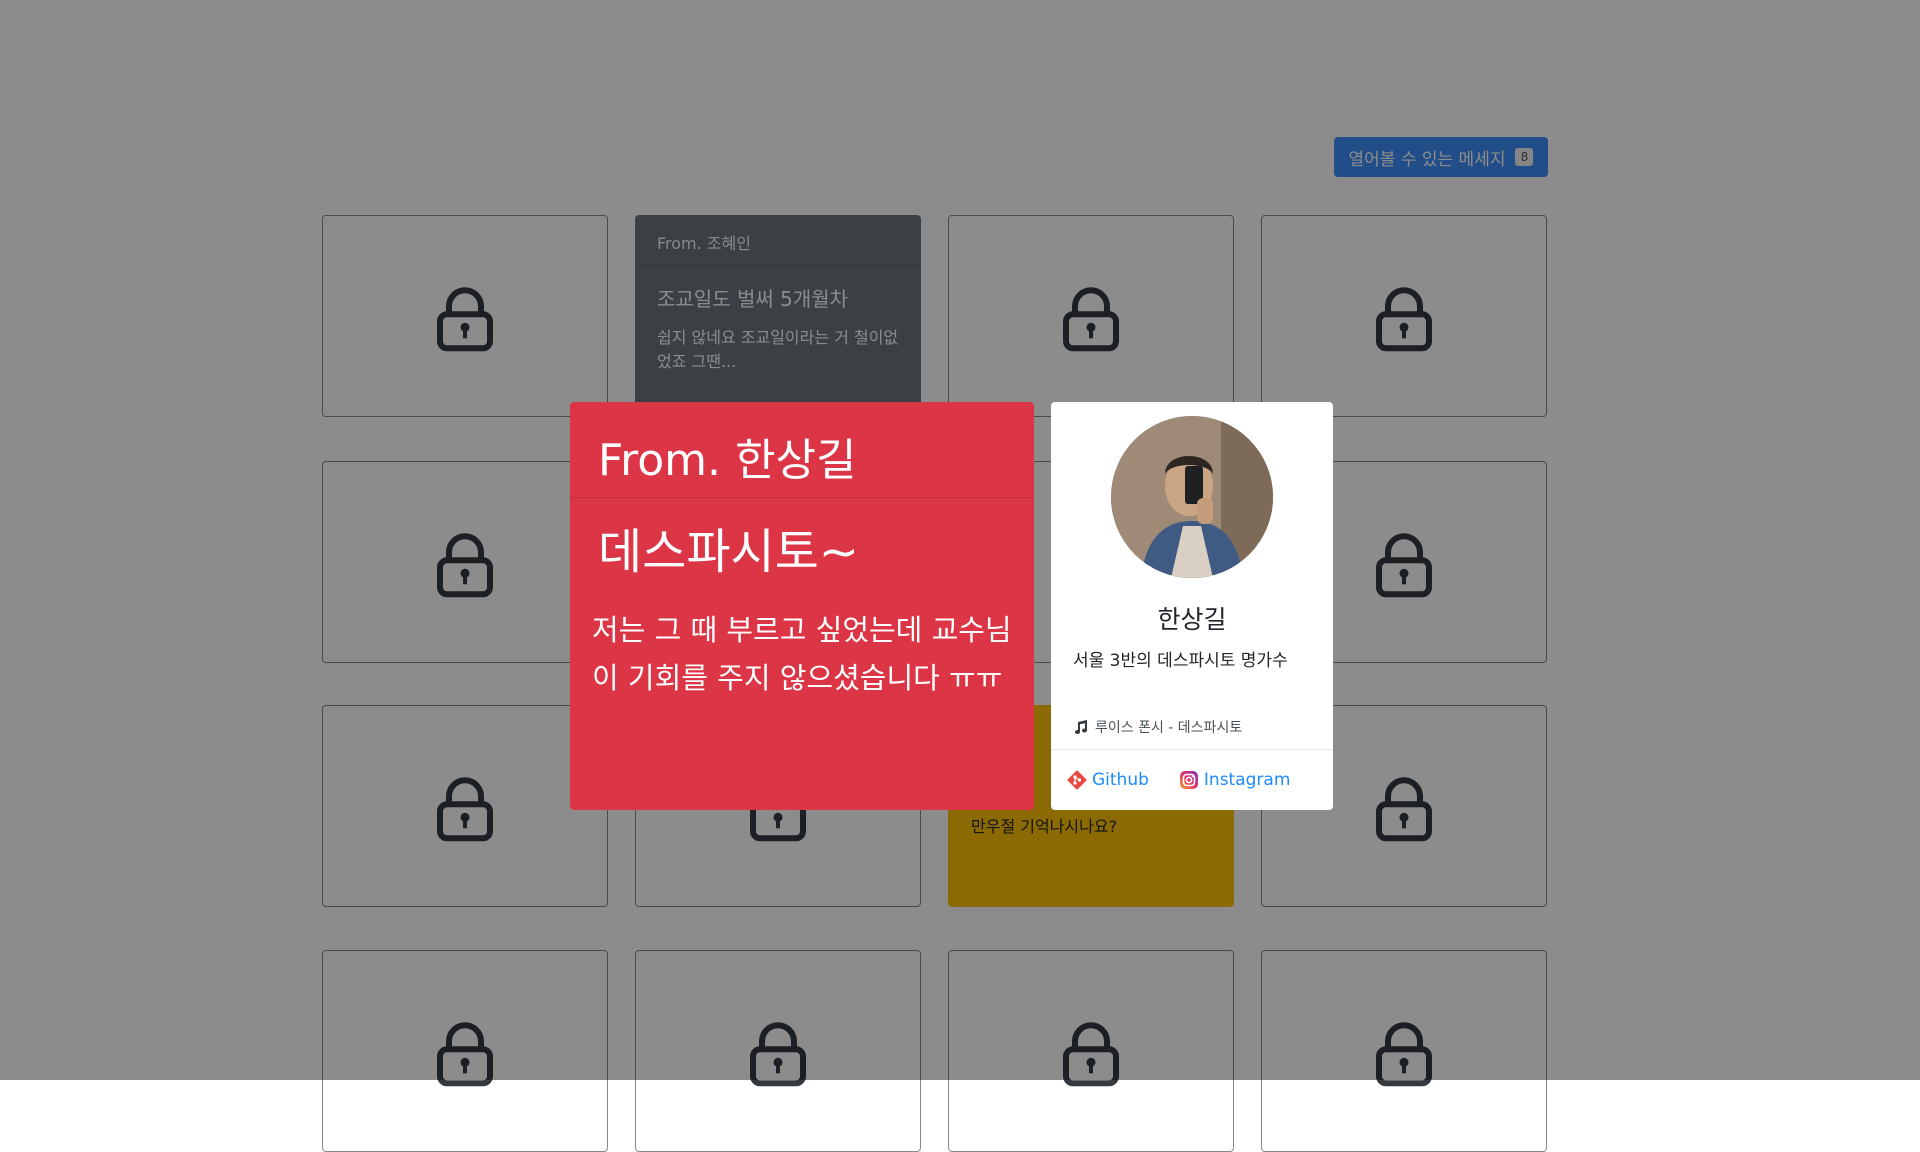 This screenshot has height=1152, width=1920. What do you see at coordinates (802, 654) in the screenshot?
I see `modal-text: 저는 그 때 부르고 싶었는데 교수님이 기회를 주지 않으셨습니다 ㅠㅠ` at bounding box center [802, 654].